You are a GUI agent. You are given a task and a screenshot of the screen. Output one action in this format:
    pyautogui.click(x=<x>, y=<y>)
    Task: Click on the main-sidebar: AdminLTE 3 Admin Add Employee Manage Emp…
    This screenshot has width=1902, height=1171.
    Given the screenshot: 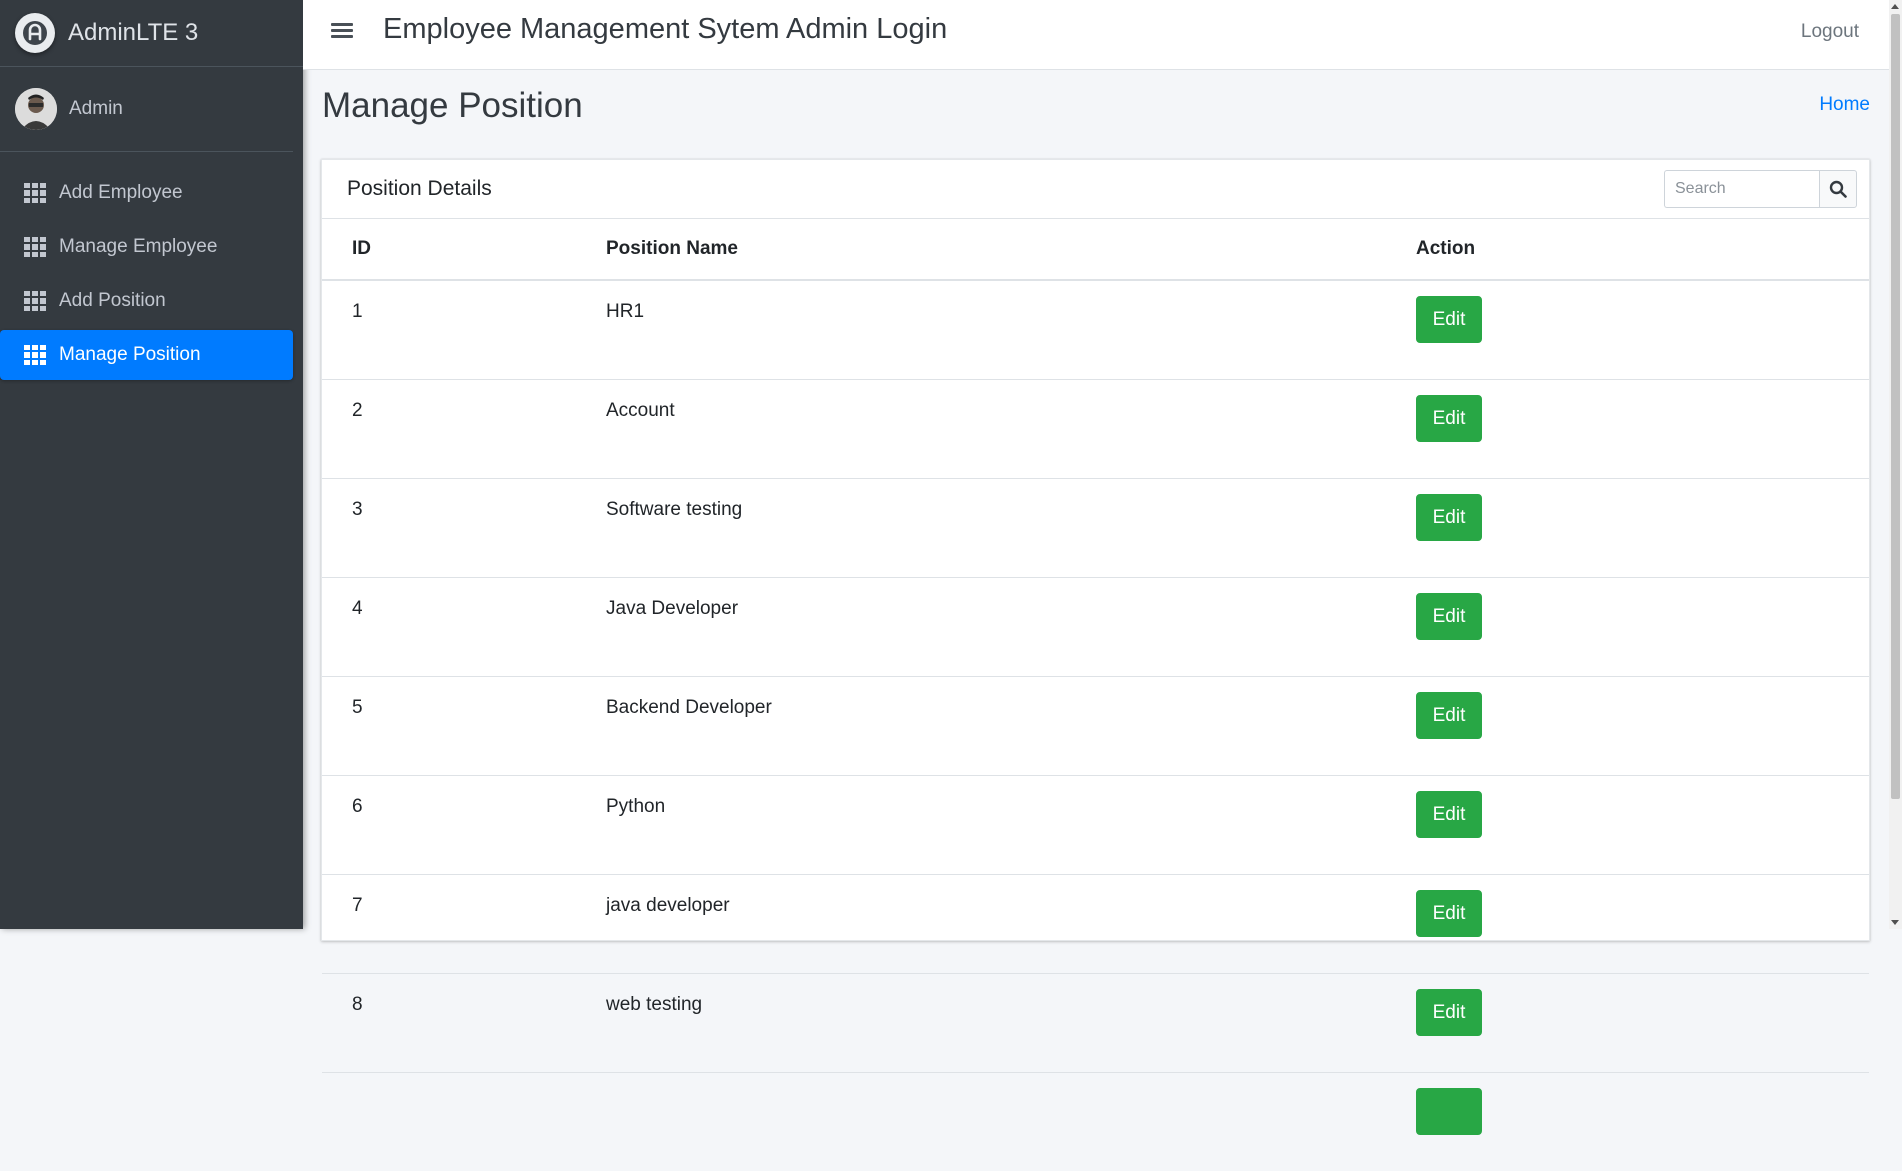 What is the action you would take?
    pyautogui.click(x=151, y=464)
    